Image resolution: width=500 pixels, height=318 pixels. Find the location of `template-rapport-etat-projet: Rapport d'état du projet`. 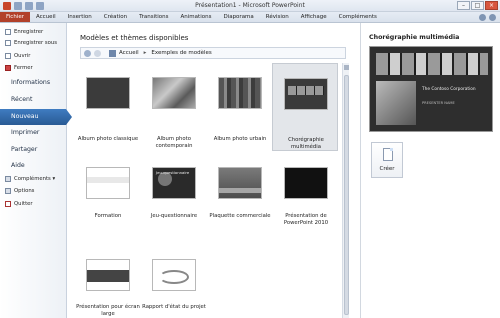

template-rapport-etat-projet: Rapport d'état du projet is located at coordinates (174, 286).